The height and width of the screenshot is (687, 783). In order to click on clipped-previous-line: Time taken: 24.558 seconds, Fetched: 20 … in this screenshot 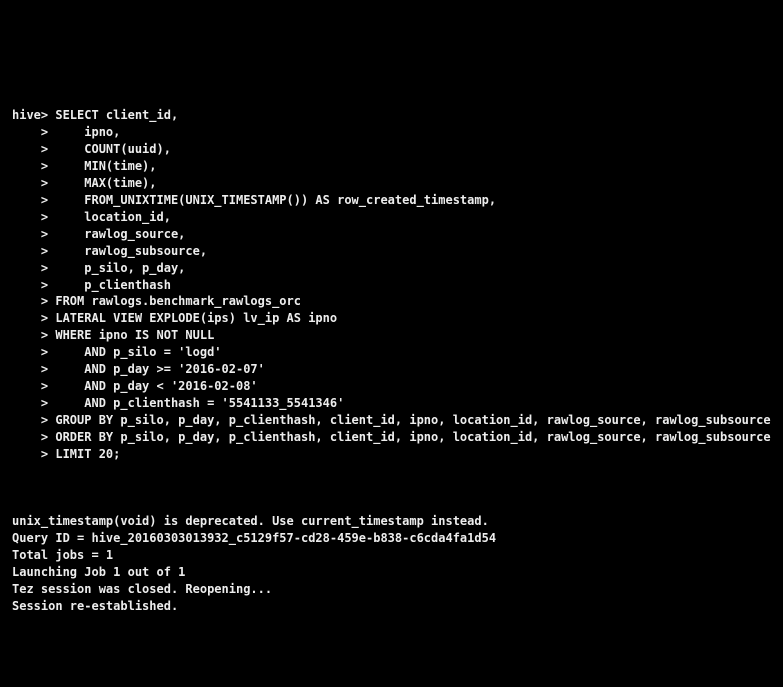, I will do `click(397, 54)`.